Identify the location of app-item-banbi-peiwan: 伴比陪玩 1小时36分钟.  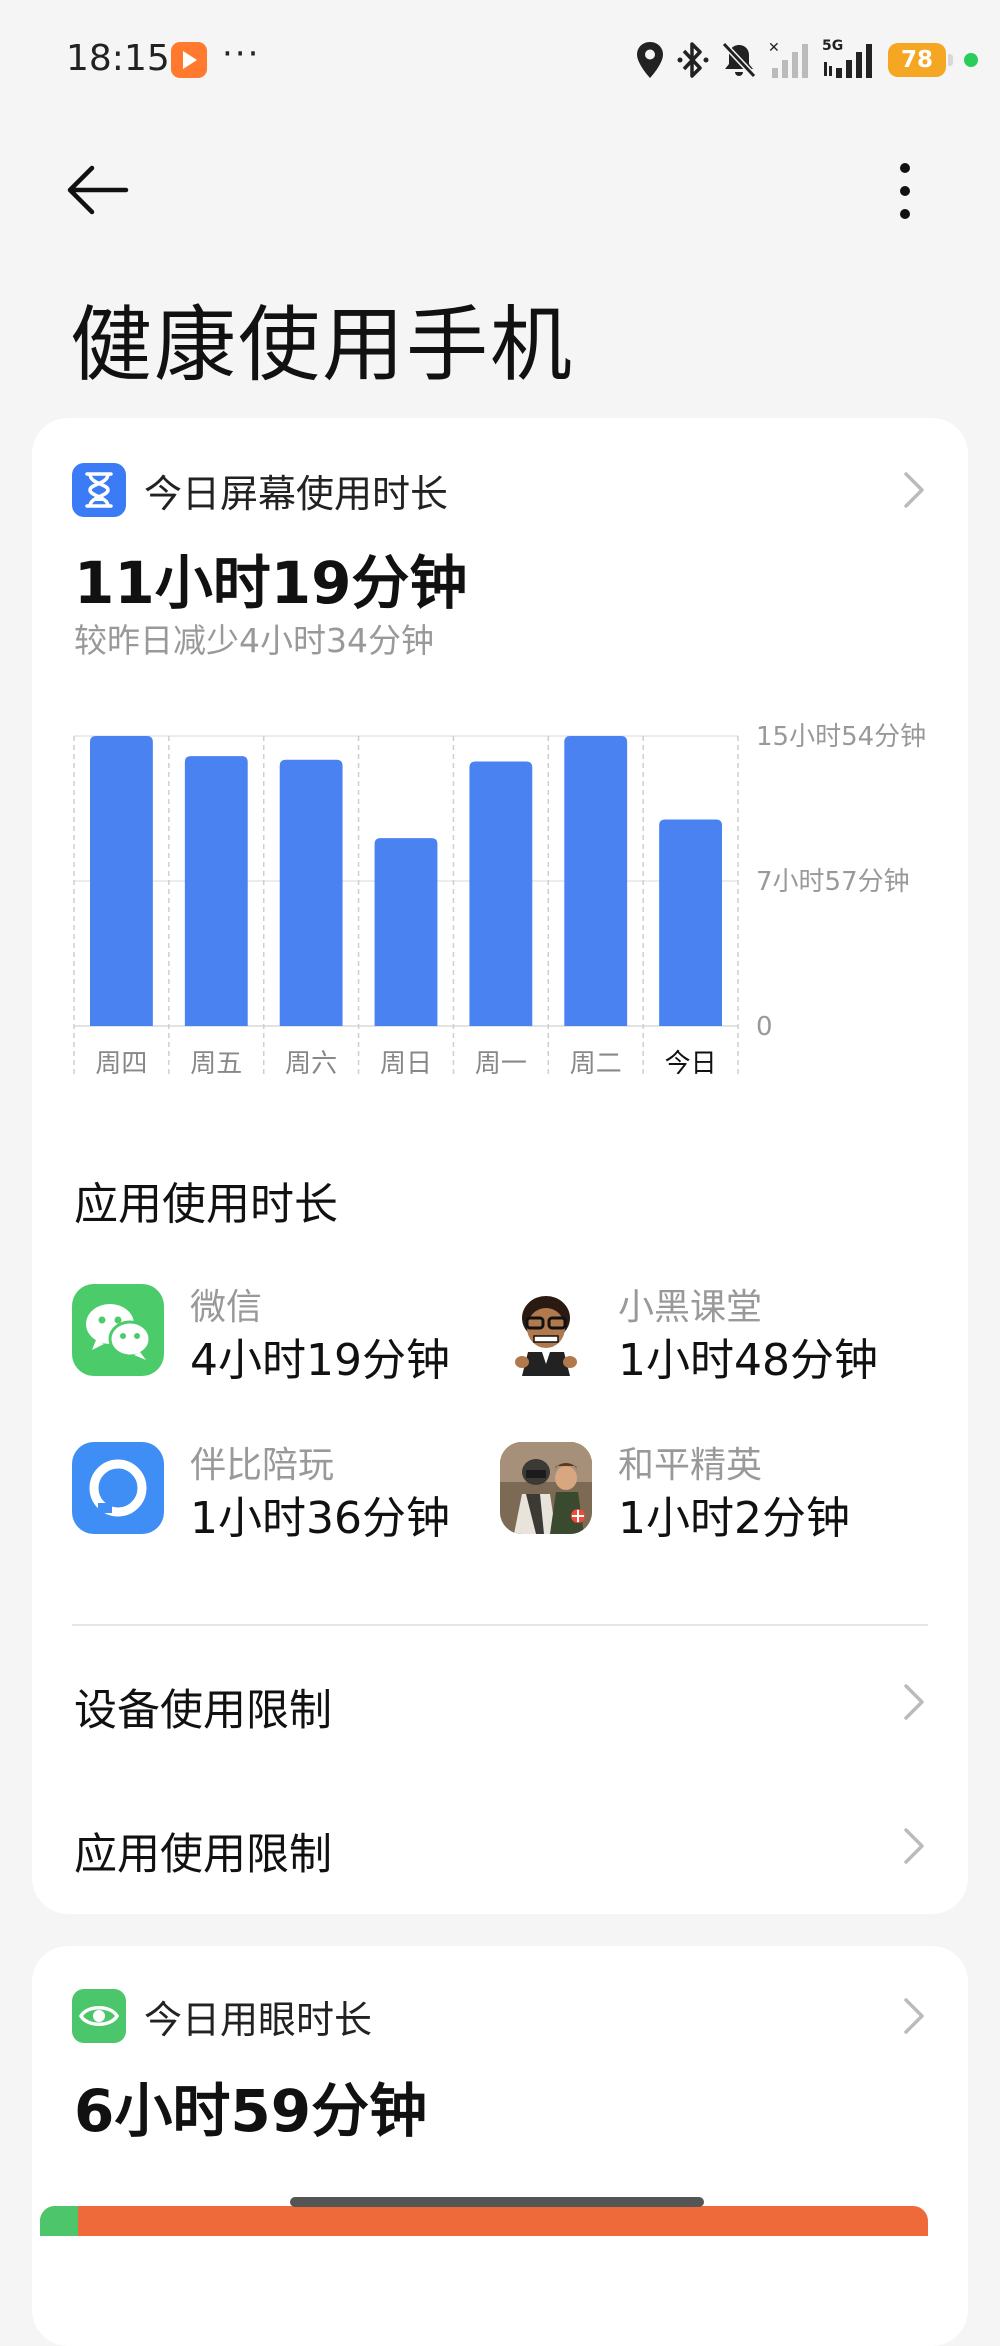
(282, 1490).